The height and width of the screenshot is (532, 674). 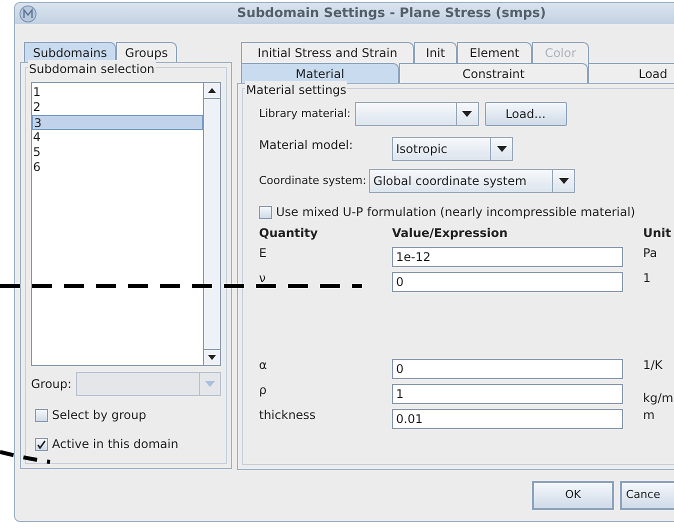 What do you see at coordinates (117, 138) in the screenshot?
I see `list-item: 4` at bounding box center [117, 138].